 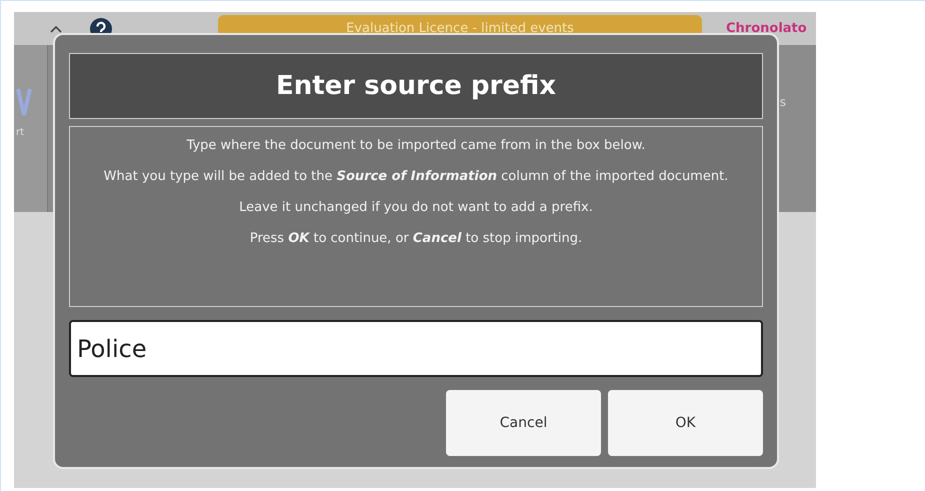 What do you see at coordinates (21, 133) in the screenshot?
I see `toolbar-label: rt` at bounding box center [21, 133].